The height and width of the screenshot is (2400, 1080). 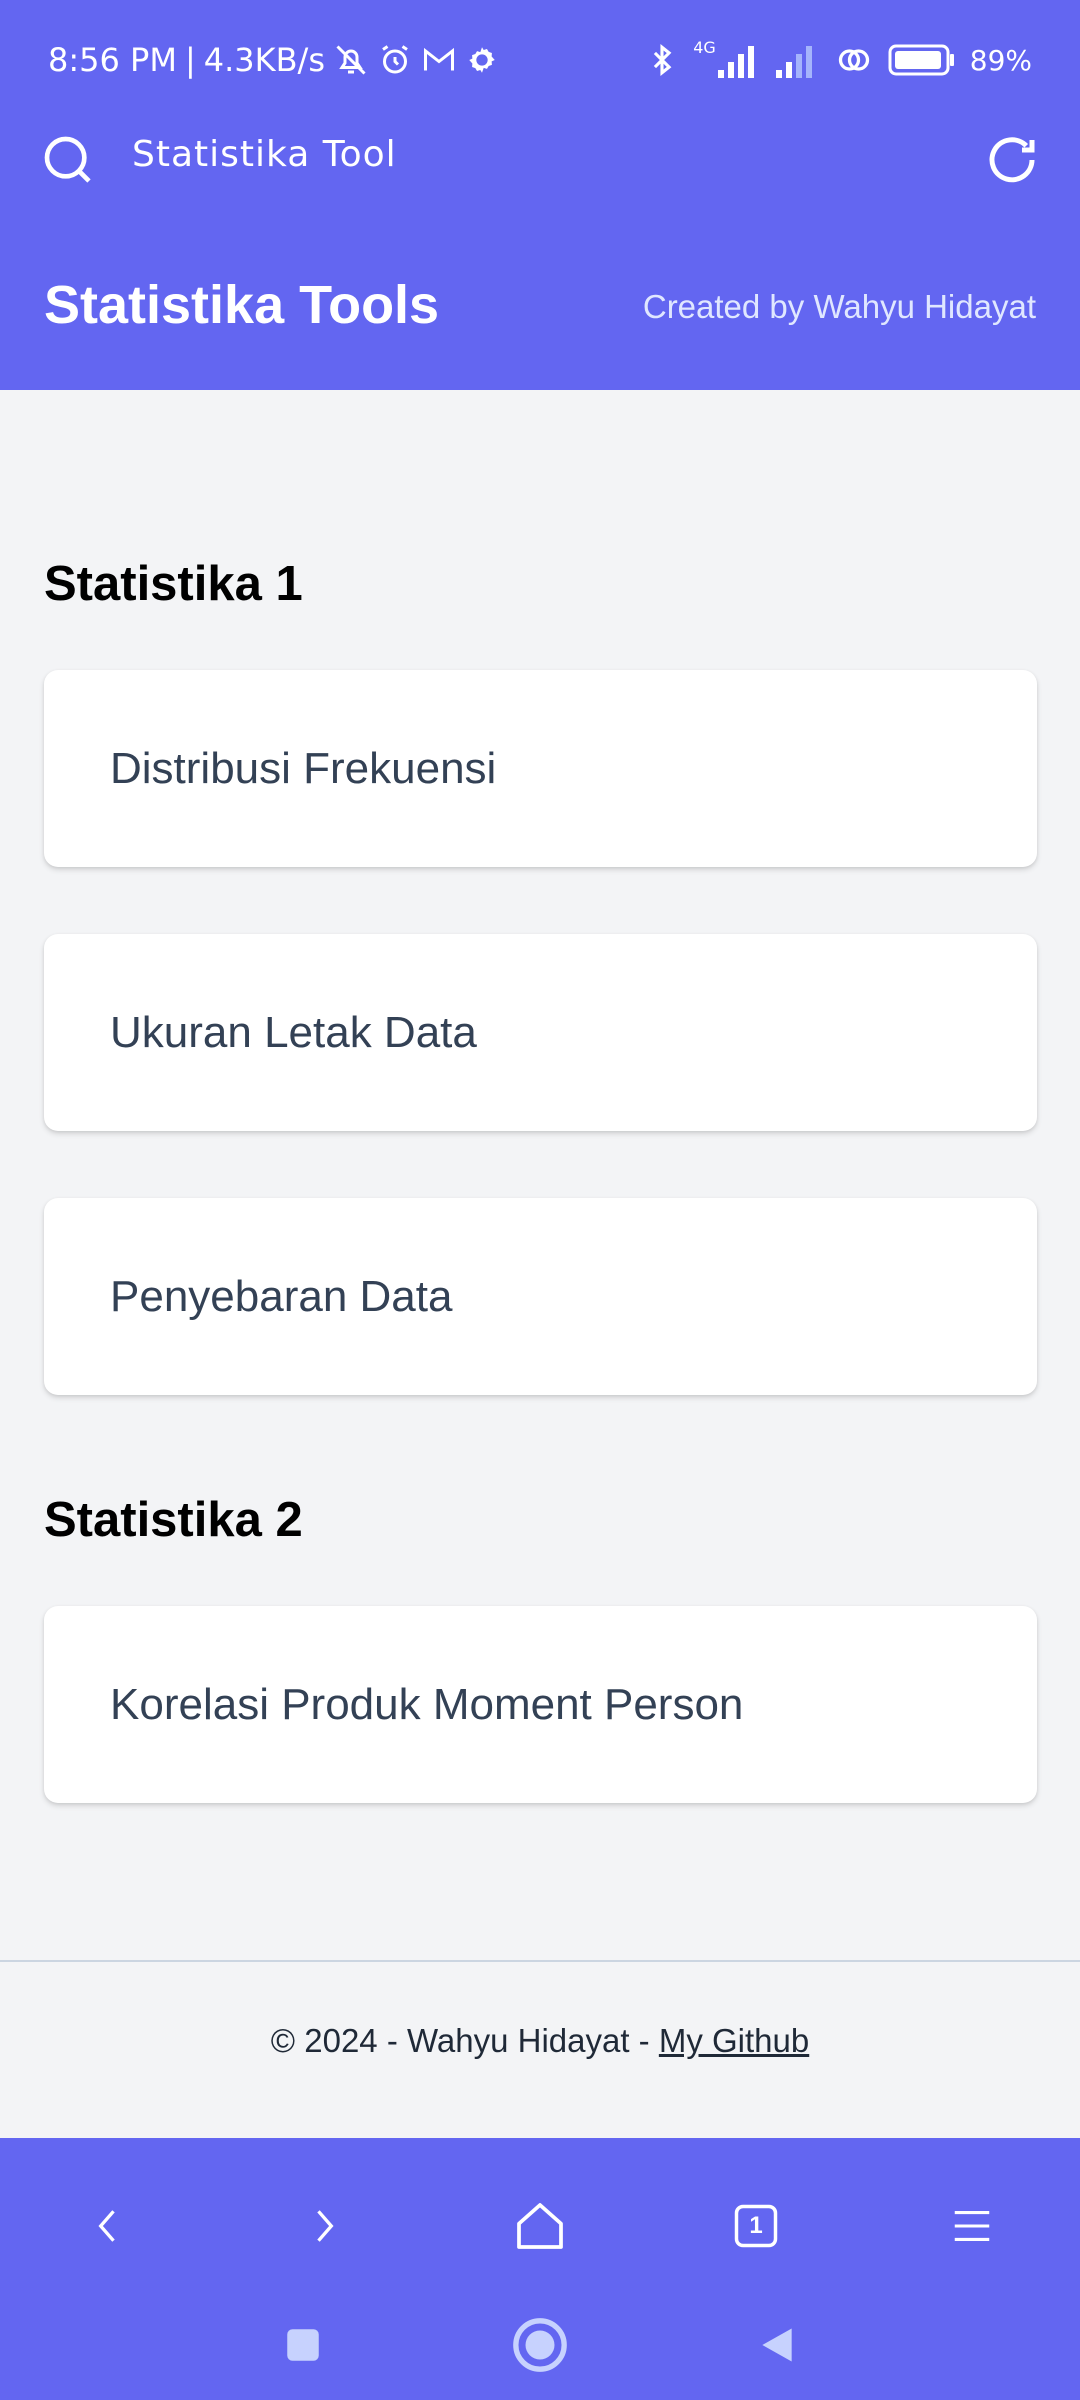 I want to click on menu-button, so click(x=972, y=2226).